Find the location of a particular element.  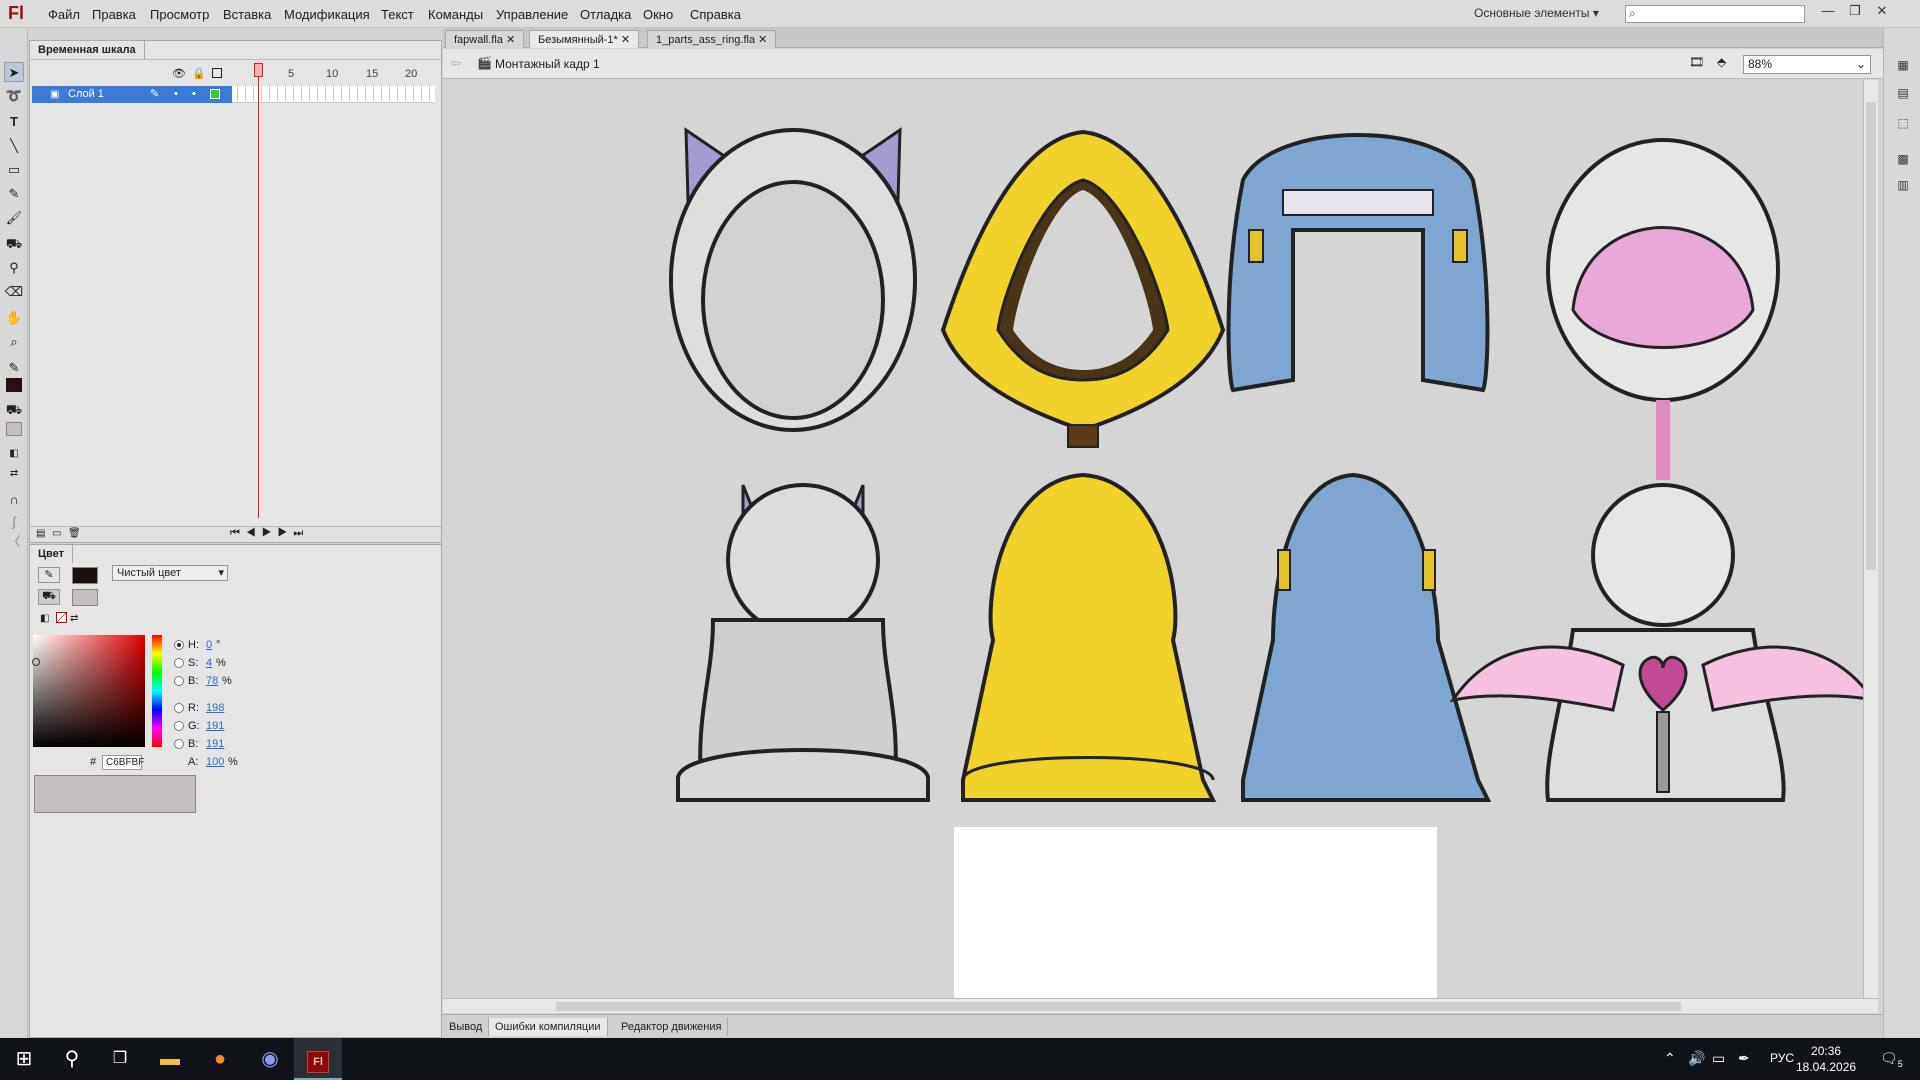

no-color-icon is located at coordinates (61, 617).